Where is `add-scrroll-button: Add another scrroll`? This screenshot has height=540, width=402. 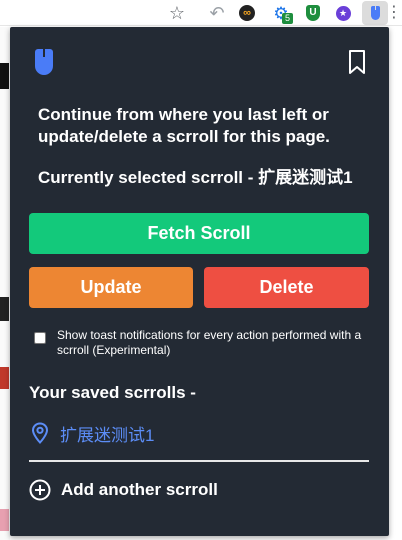
add-scrroll-button: Add another scrroll is located at coordinates (123, 490).